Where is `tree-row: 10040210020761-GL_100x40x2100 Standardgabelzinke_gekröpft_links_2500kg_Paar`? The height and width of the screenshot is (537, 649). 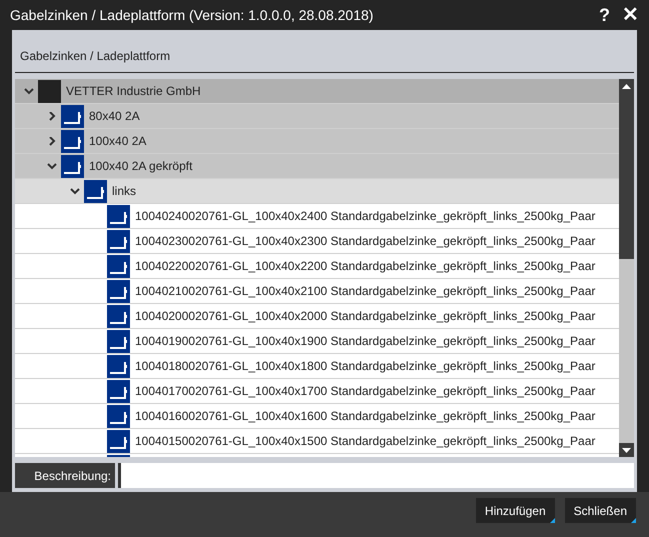
tree-row: 10040210020761-GL_100x40x2100 Standardgabelzinke_gekröpft_links_2500kg_Paar is located at coordinates (317, 291).